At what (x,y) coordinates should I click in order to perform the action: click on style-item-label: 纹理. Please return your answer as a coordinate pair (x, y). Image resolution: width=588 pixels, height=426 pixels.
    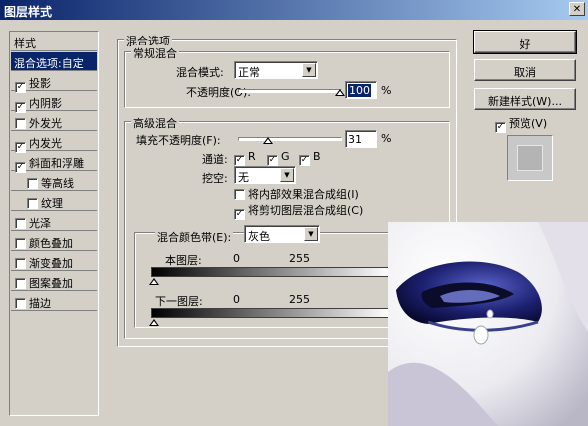
    Looking at the image, I should click on (52, 203).